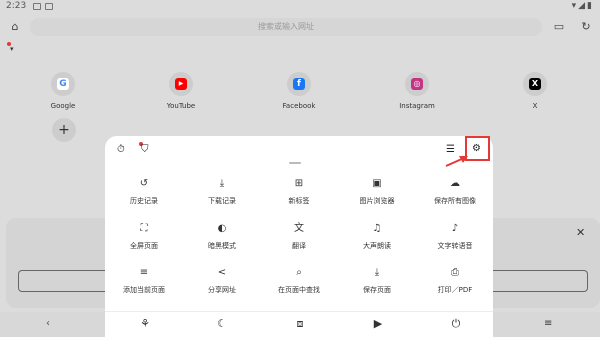 This screenshot has height=337, width=600. What do you see at coordinates (144, 246) in the screenshot?
I see `menu-item-label: 全屏页面` at bounding box center [144, 246].